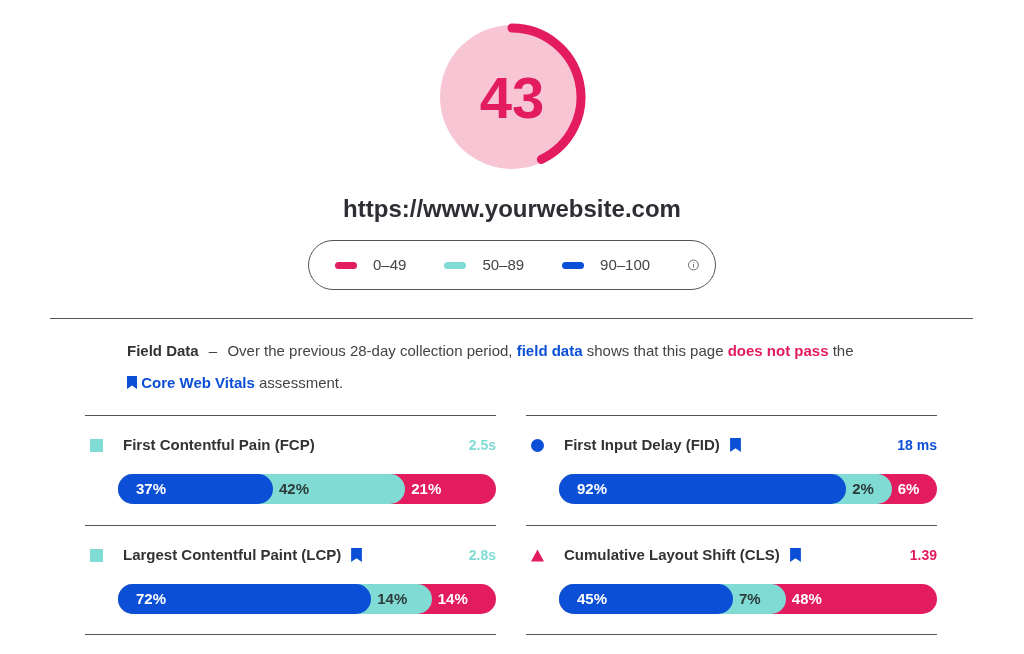  I want to click on core-web-vitals-link: Core Web Vitals, so click(198, 382).